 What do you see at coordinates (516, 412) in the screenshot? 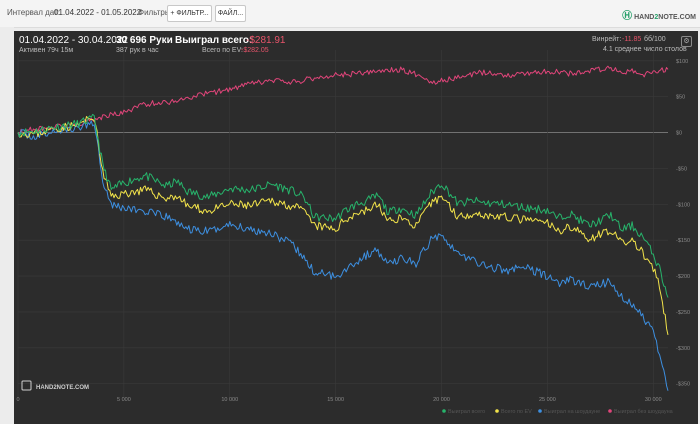
I see `legend-item-1: Всего по EV` at bounding box center [516, 412].